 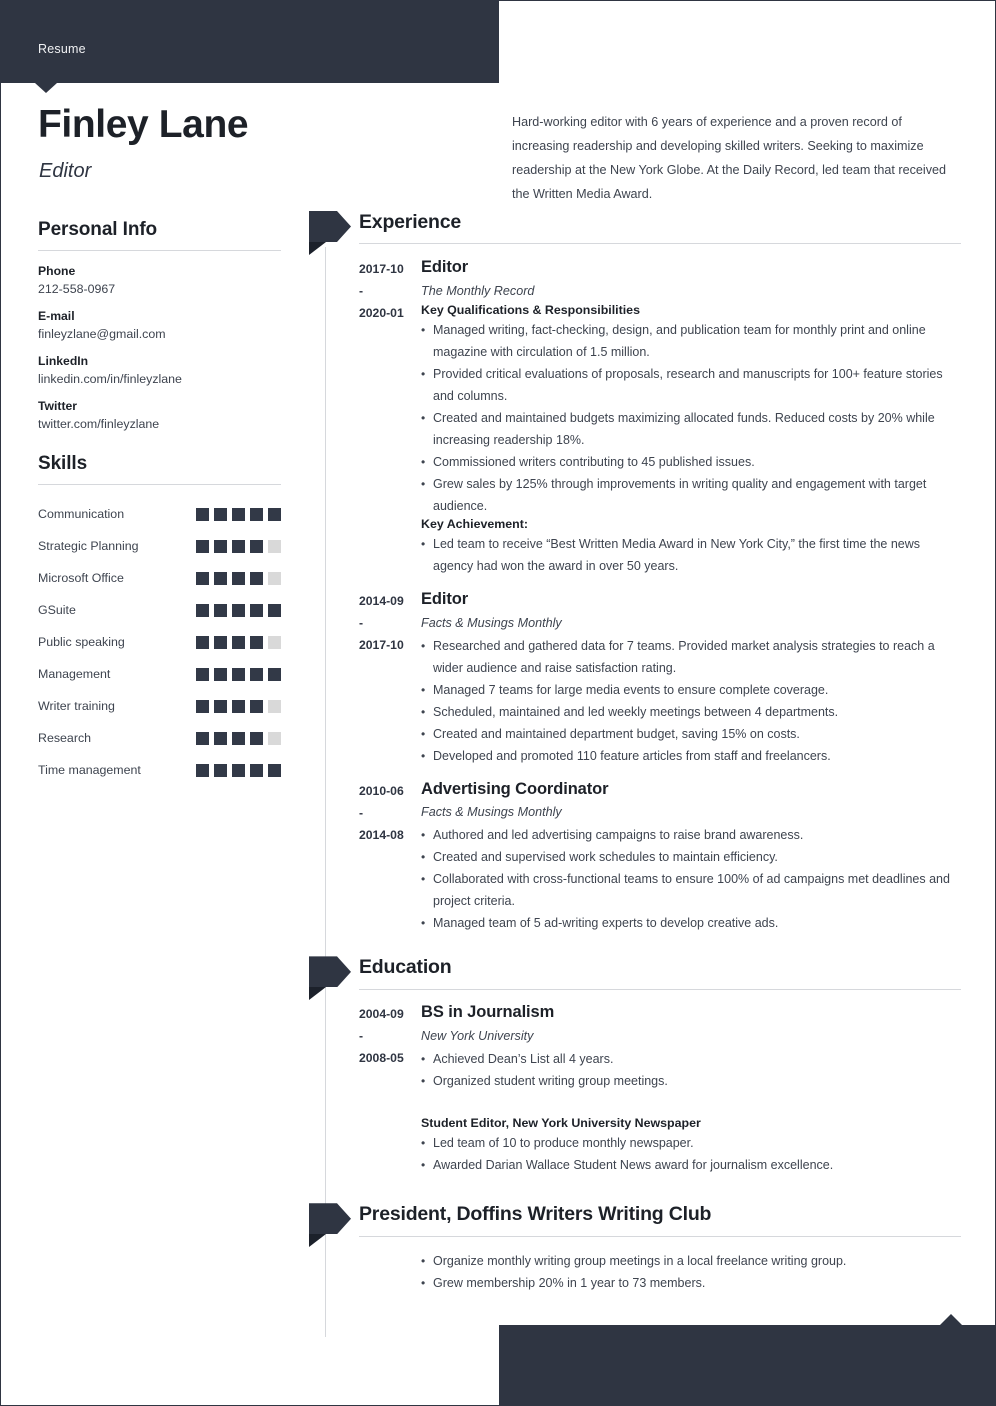 I want to click on candidate-name: Finley Lane, so click(x=143, y=124).